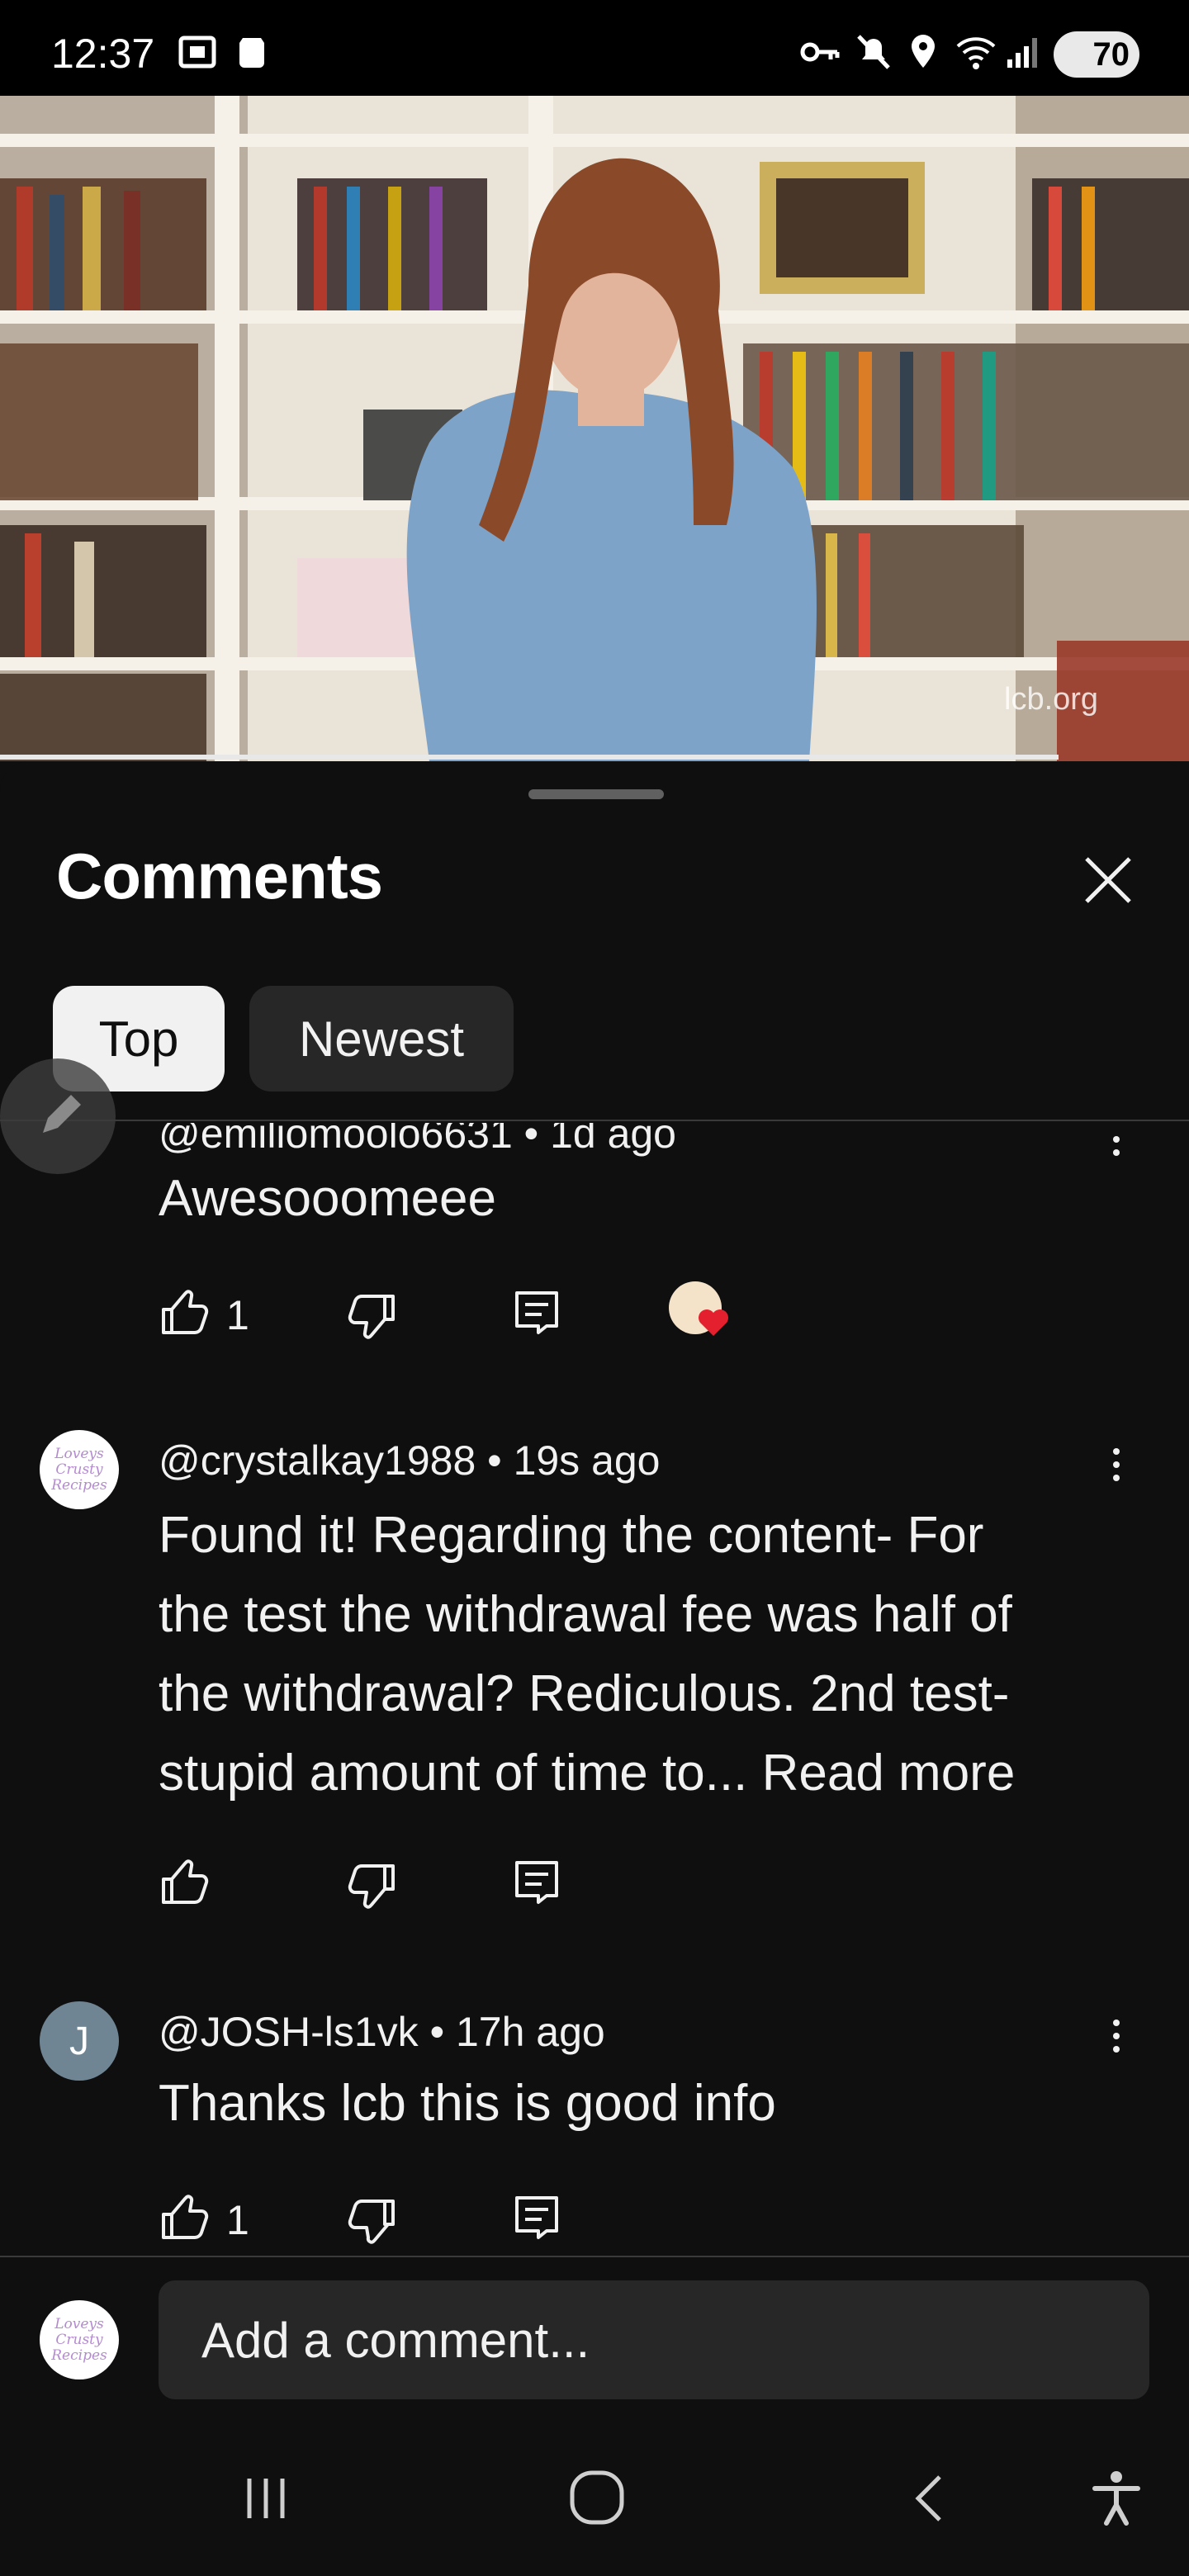 Image resolution: width=1189 pixels, height=2576 pixels. I want to click on comment-author: @crystalkay1988, so click(317, 1460).